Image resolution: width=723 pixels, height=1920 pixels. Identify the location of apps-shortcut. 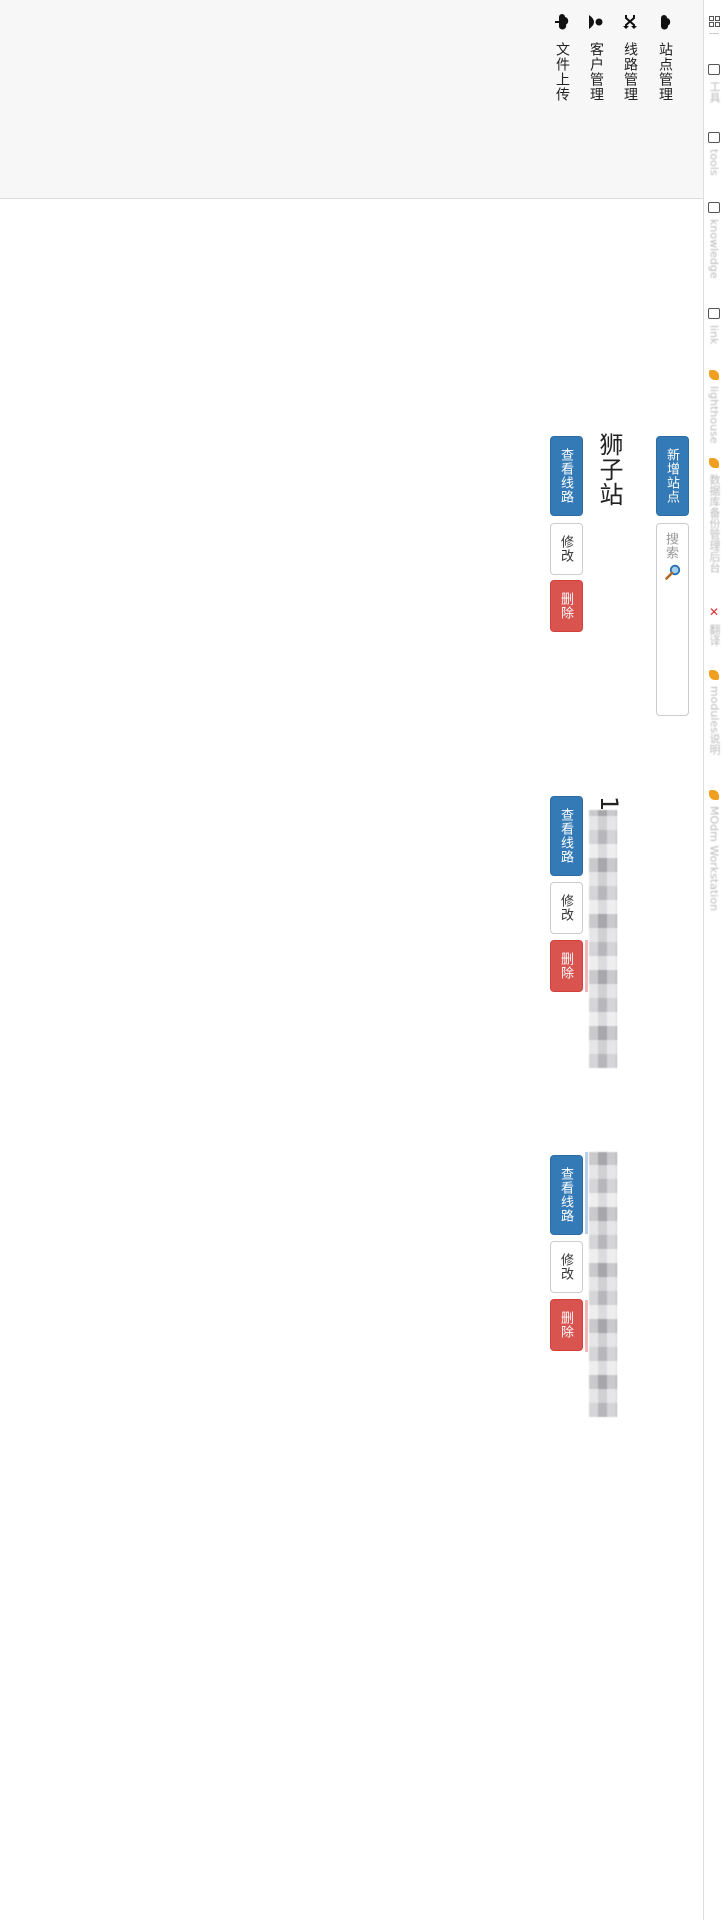
(714, 21).